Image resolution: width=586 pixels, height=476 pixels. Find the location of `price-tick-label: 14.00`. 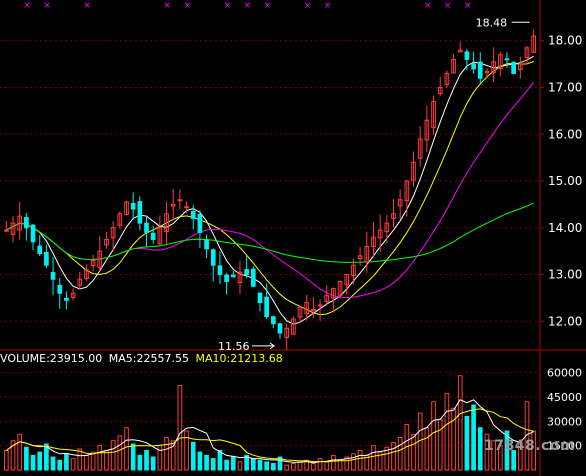

price-tick-label: 14.00 is located at coordinates (565, 228).